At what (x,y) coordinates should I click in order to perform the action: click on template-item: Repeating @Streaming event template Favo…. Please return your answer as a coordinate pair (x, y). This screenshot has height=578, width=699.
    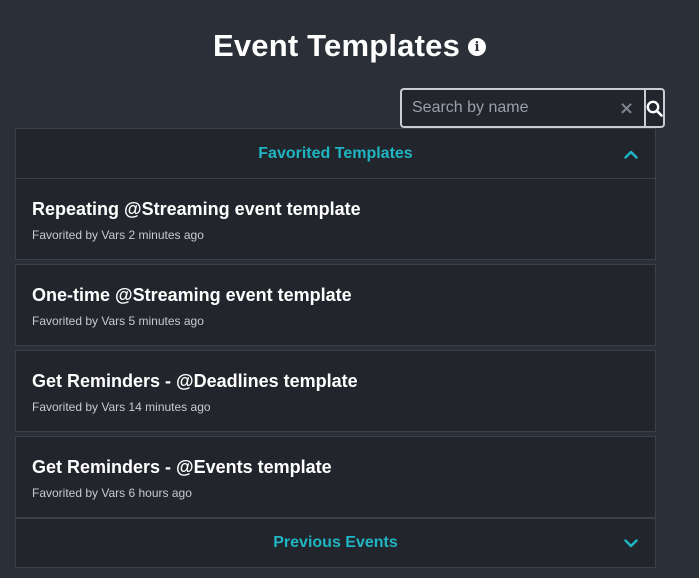
    Looking at the image, I should click on (335, 219).